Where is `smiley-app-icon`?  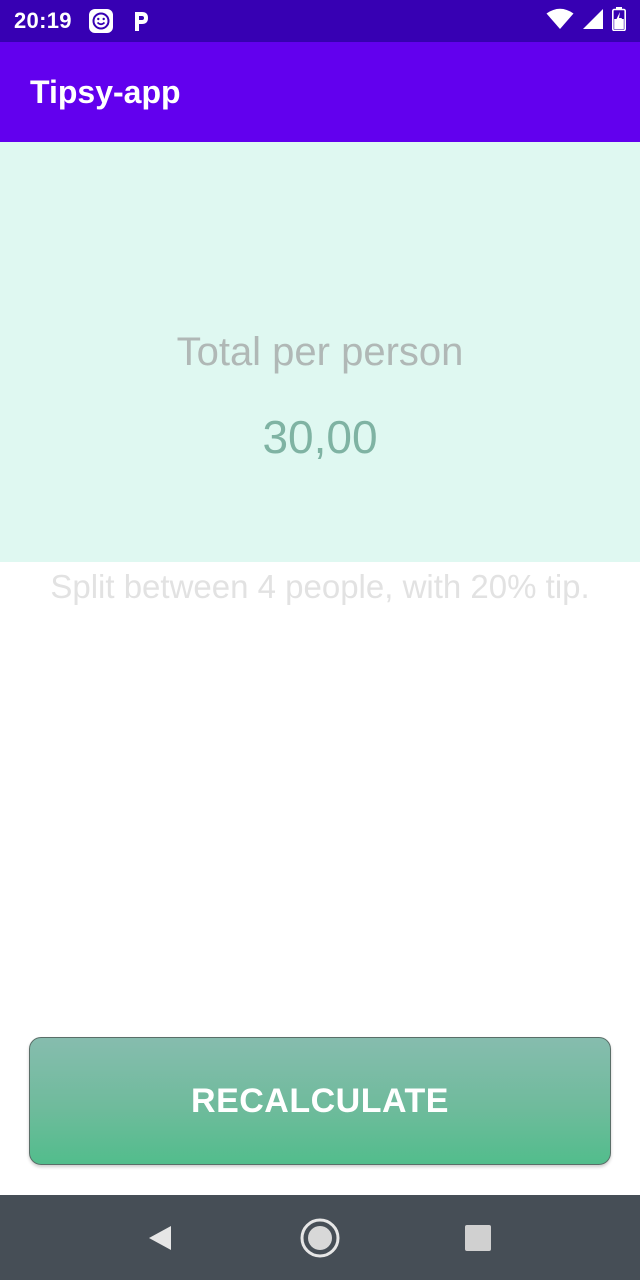
smiley-app-icon is located at coordinates (101, 21).